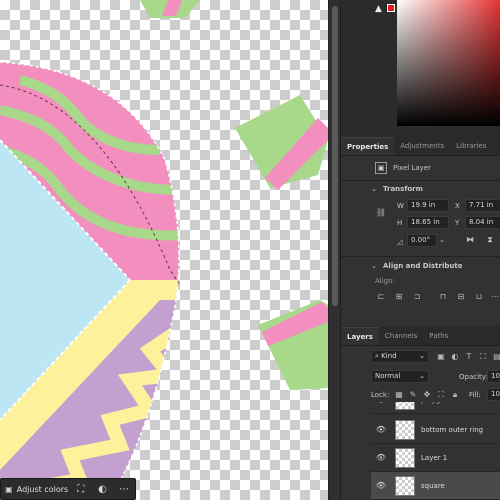  Describe the element at coordinates (428, 205) in the screenshot. I see `width-field: 19.9 in` at that location.